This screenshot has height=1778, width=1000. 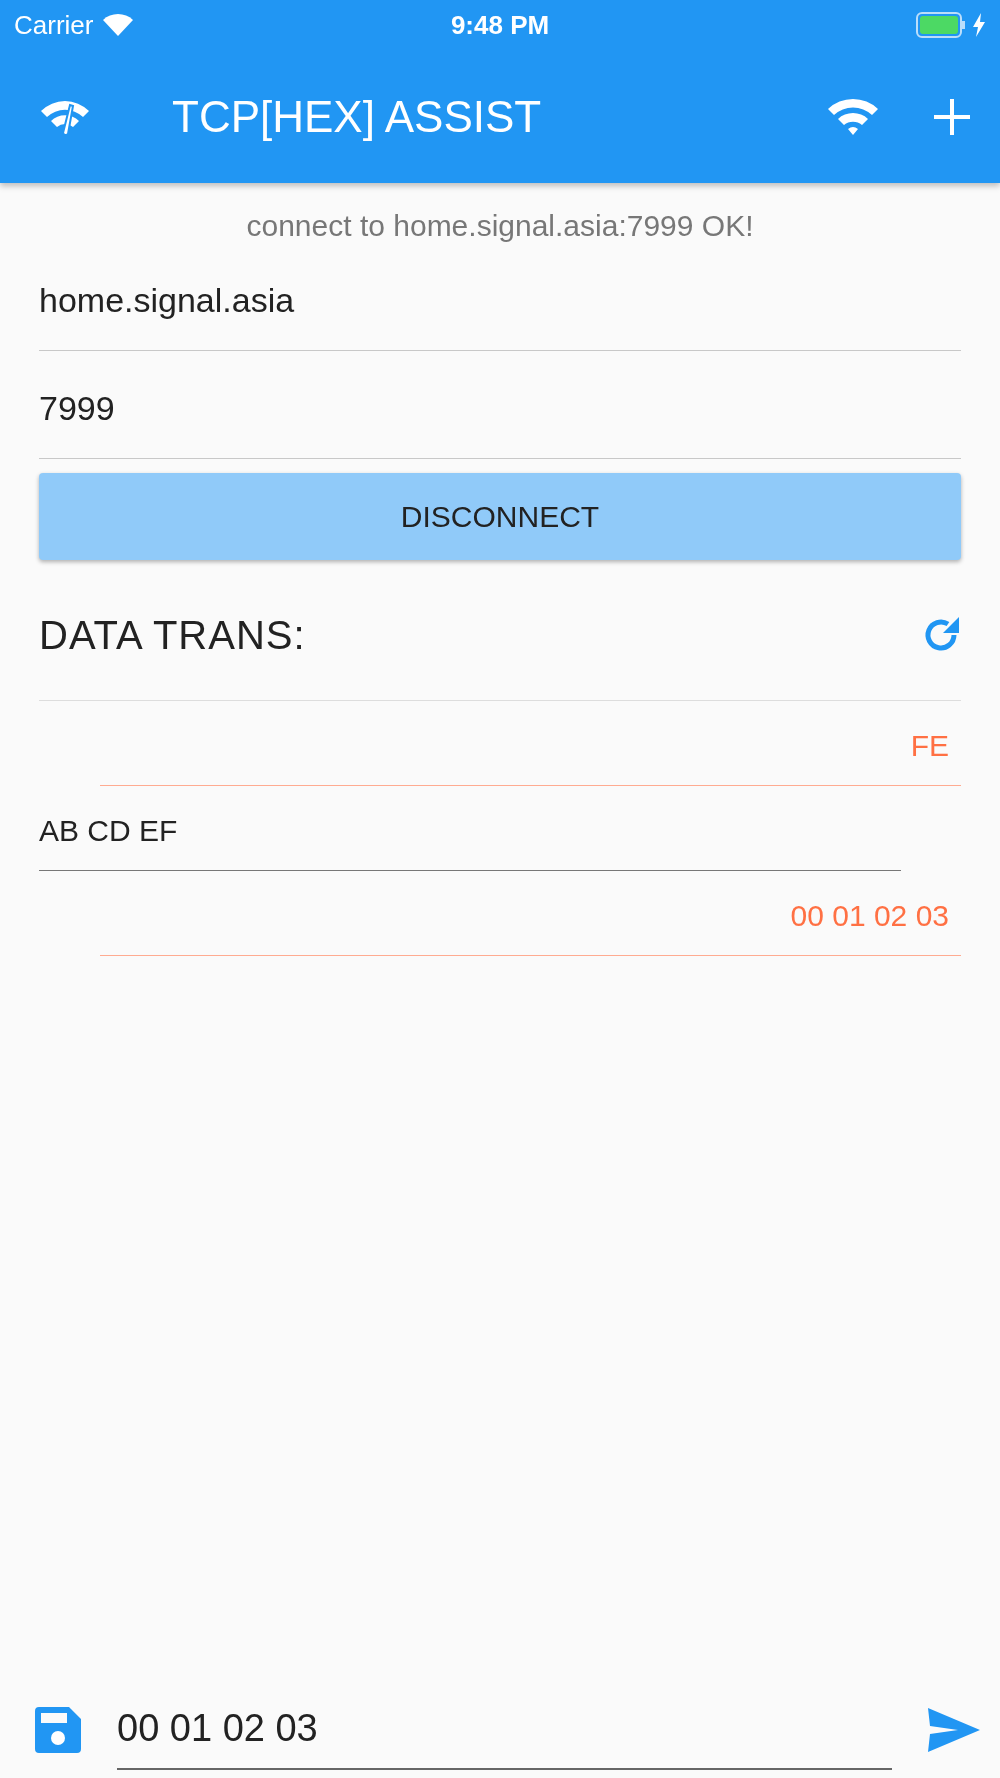 What do you see at coordinates (530, 913) in the screenshot?
I see `received-message: 00 01 02 03` at bounding box center [530, 913].